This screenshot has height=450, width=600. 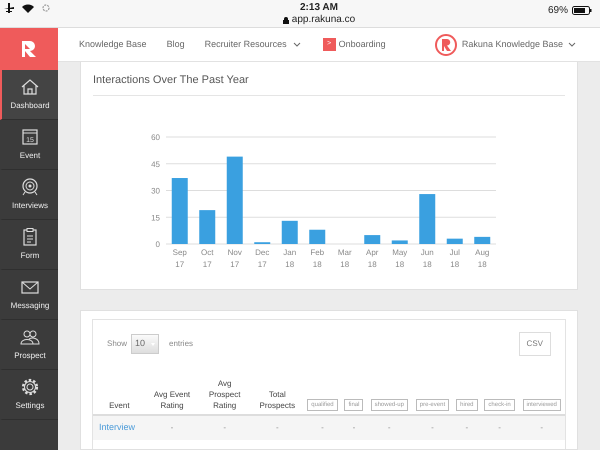 What do you see at coordinates (29, 245) in the screenshot?
I see `sidebar-item: Form` at bounding box center [29, 245].